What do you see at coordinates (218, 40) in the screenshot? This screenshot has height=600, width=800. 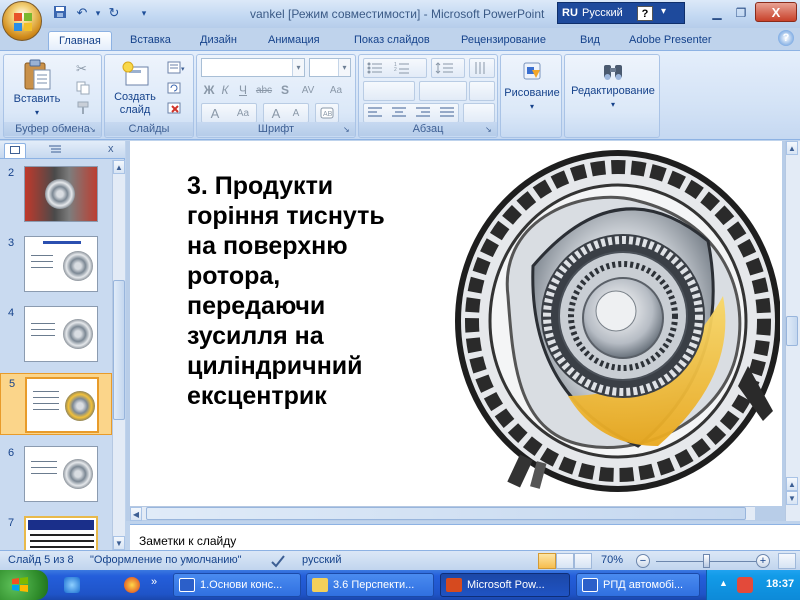 I see `tab-design: Дизайн` at bounding box center [218, 40].